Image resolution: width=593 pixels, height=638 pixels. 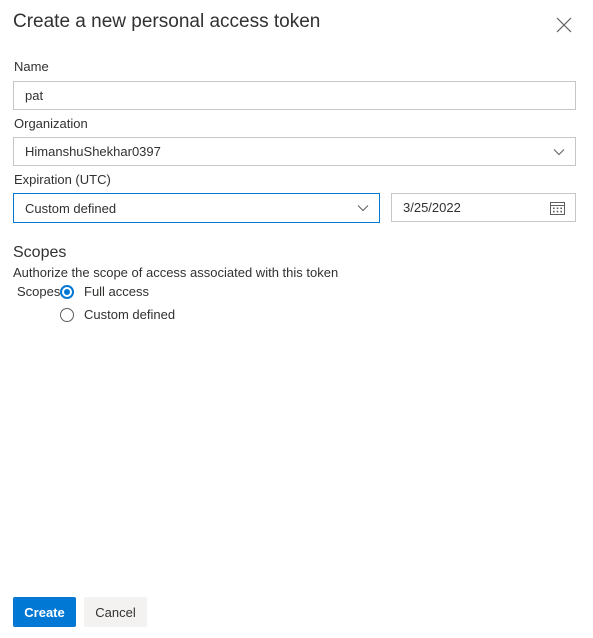 I want to click on scope-option-label: Full access, so click(x=117, y=291).